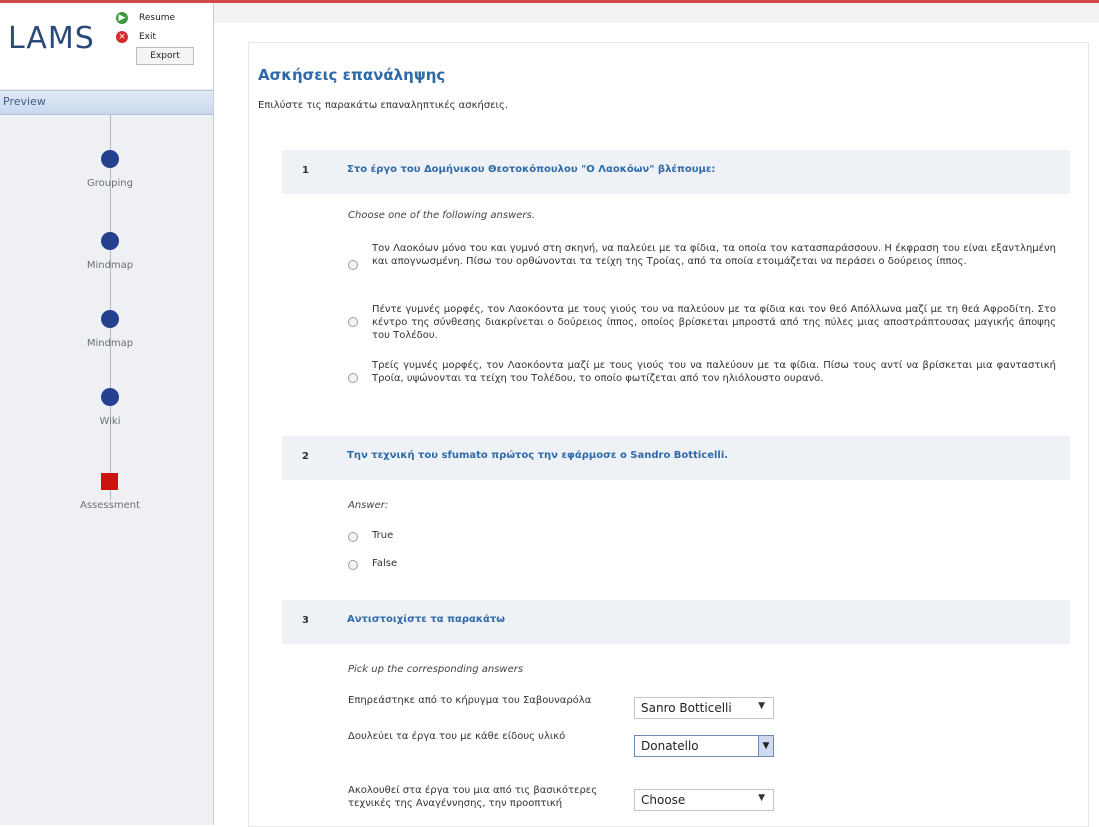 Image resolution: width=1099 pixels, height=827 pixels. What do you see at coordinates (368, 505) in the screenshot?
I see `question-2-instruction: Answer:` at bounding box center [368, 505].